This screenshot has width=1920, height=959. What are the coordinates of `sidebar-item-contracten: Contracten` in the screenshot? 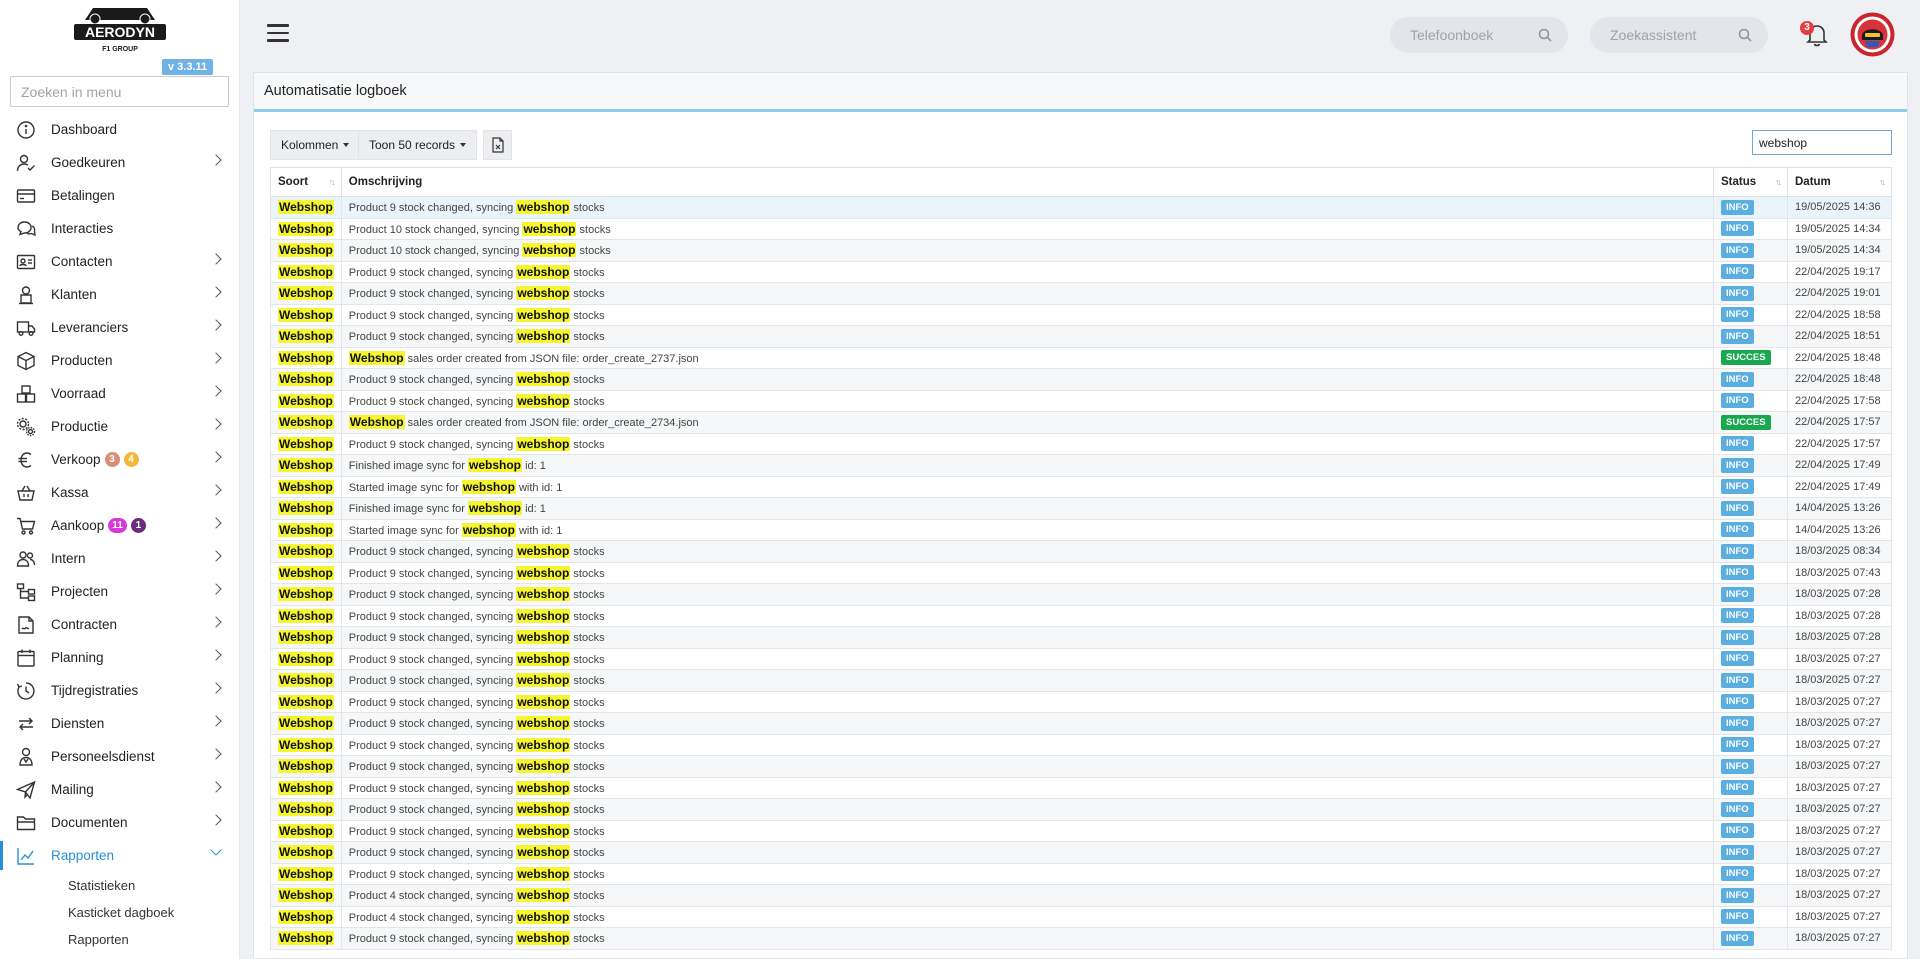 It's located at (119, 624).